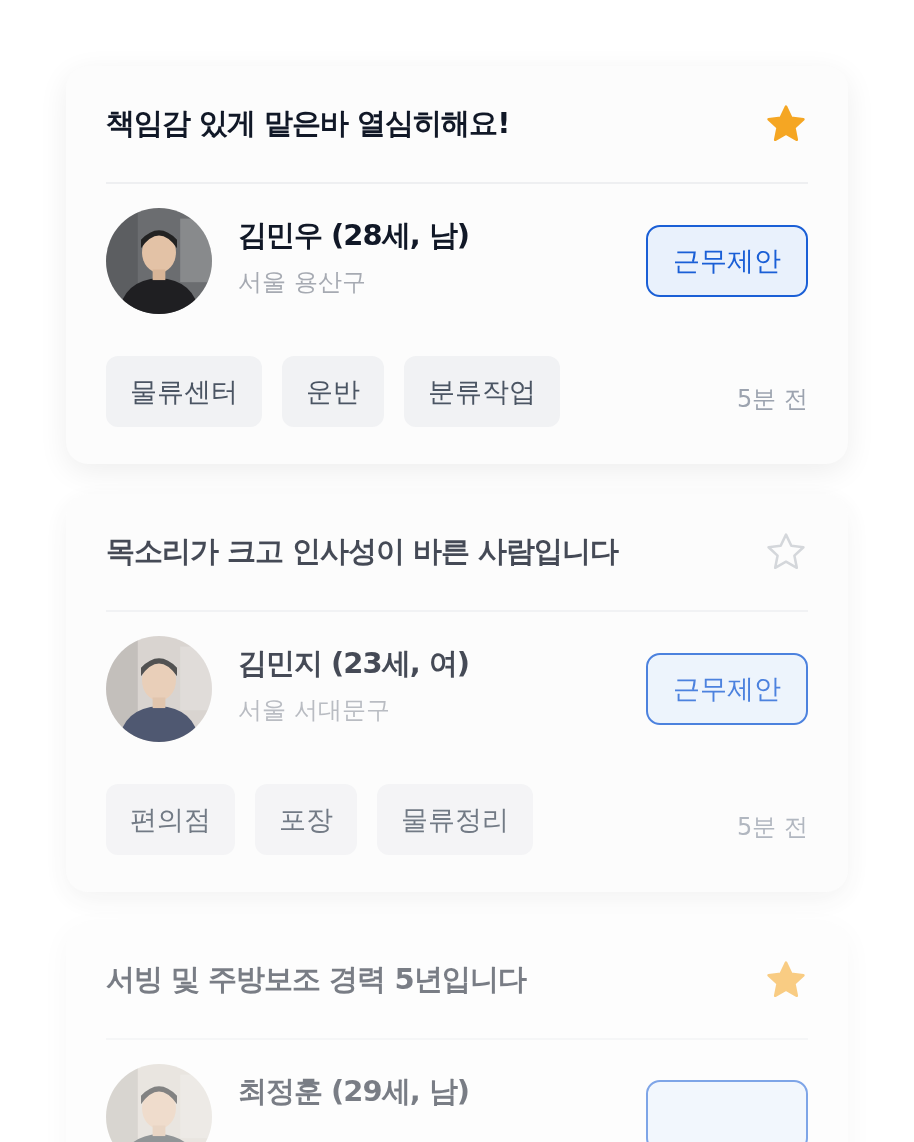 Image resolution: width=914 pixels, height=1142 pixels. What do you see at coordinates (170, 819) in the screenshot?
I see `tag: 편의점` at bounding box center [170, 819].